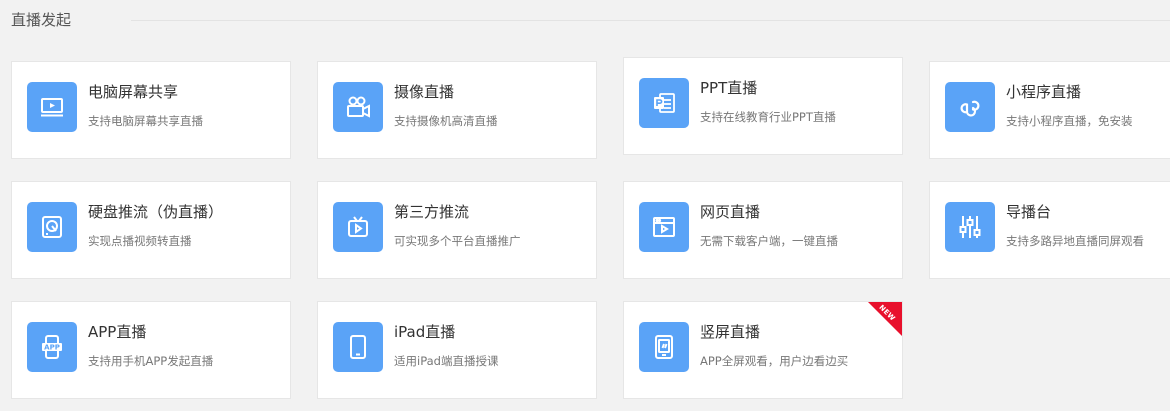  I want to click on card-desc: 无需下载客户端，一键直播, so click(769, 241).